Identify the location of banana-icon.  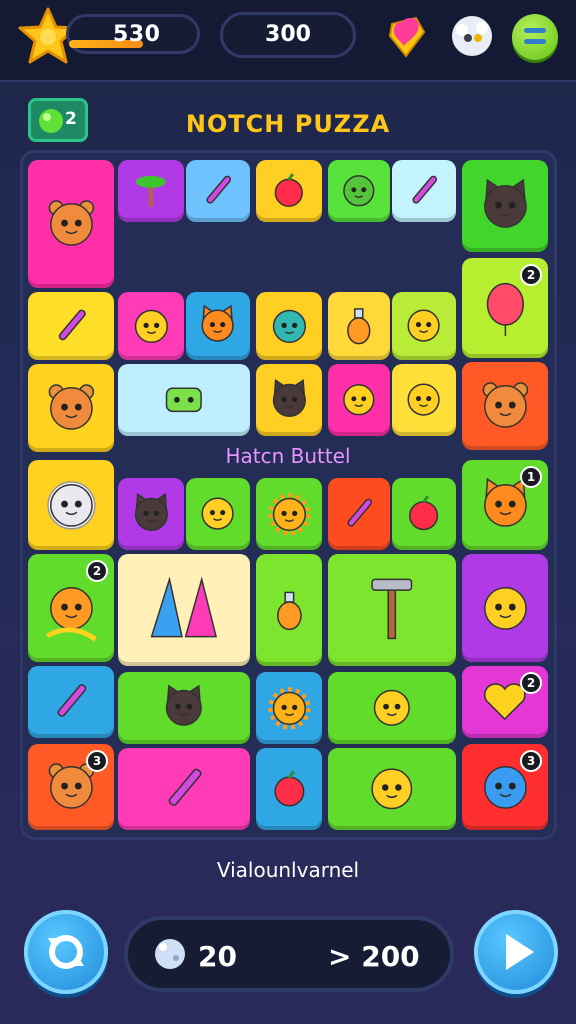
(151, 326).